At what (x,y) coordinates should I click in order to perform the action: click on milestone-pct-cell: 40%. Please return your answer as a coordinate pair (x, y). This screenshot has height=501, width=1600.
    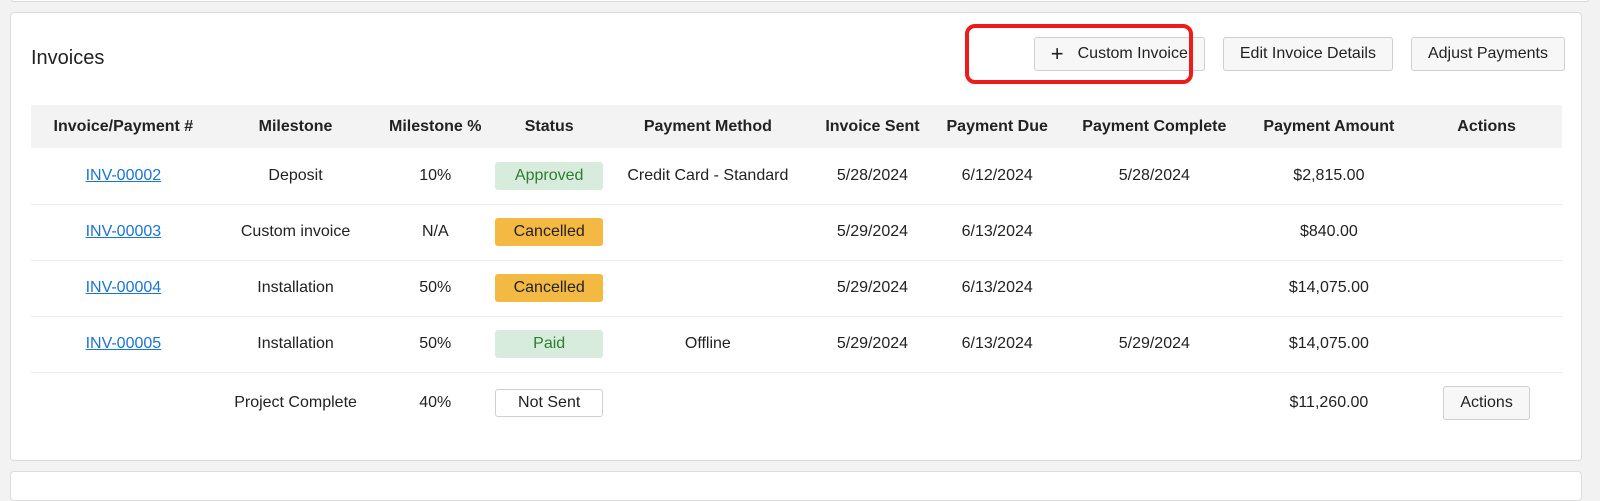
    Looking at the image, I should click on (435, 403).